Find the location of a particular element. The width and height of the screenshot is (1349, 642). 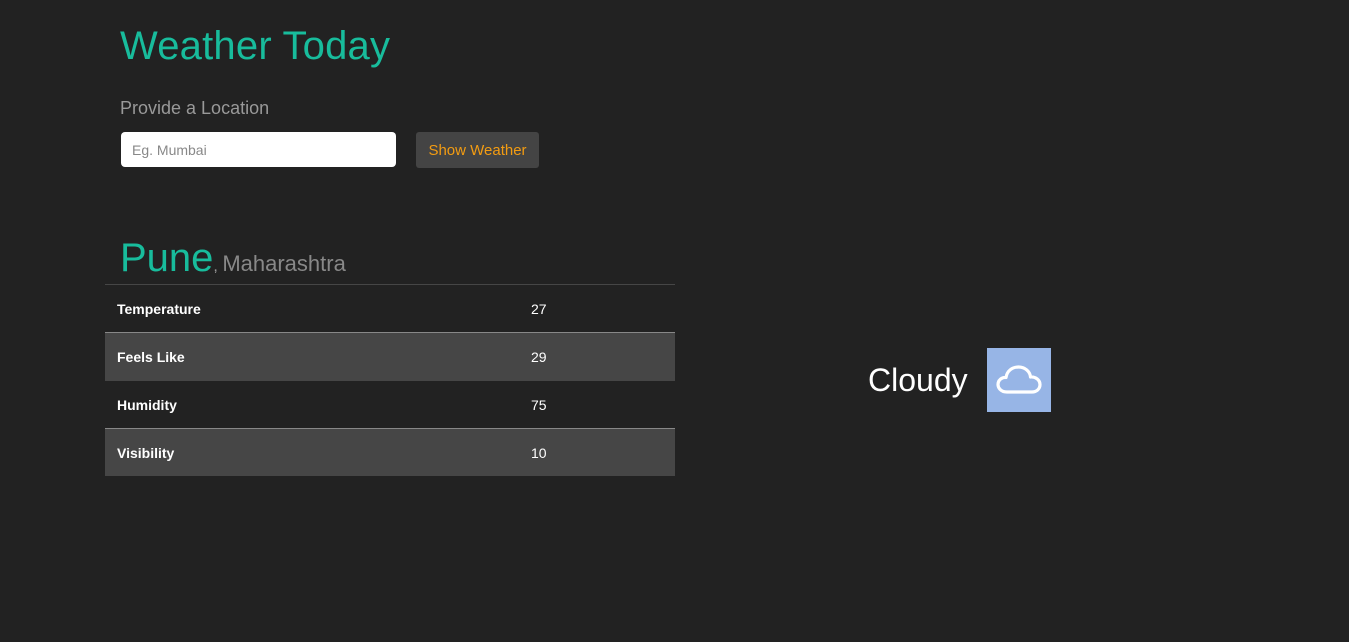

table-row: Visibility 10 is located at coordinates (390, 452).